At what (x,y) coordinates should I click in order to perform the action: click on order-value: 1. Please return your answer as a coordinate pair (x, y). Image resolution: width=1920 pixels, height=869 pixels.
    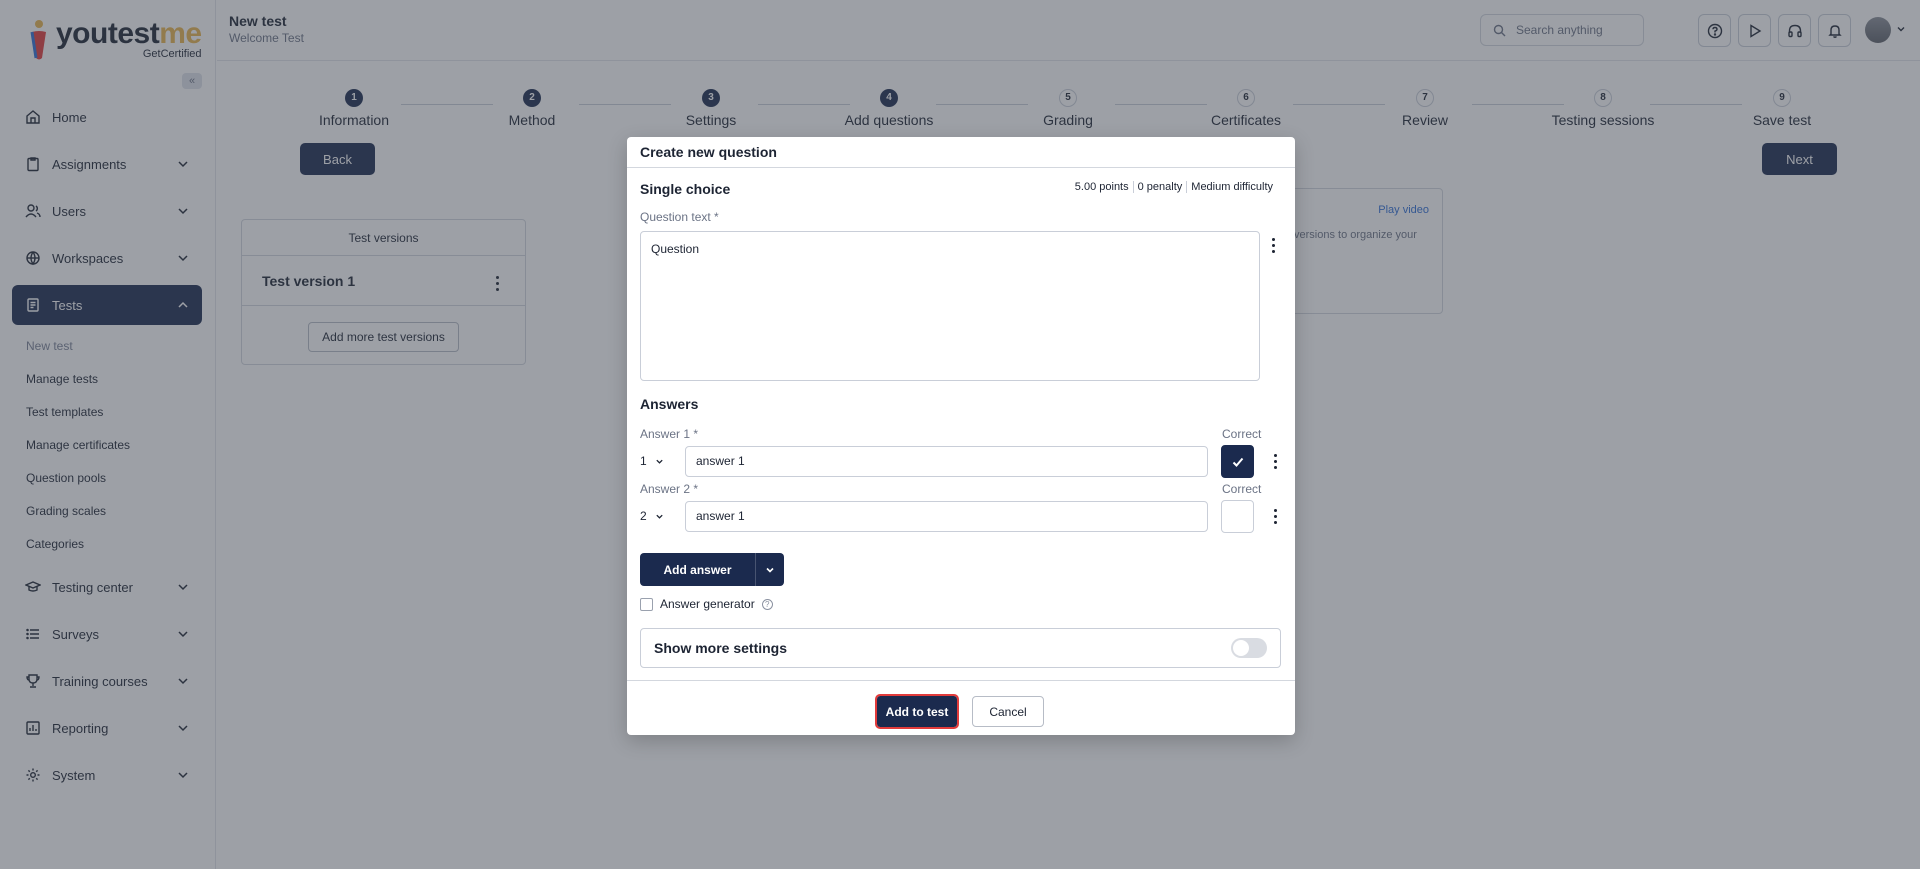
    Looking at the image, I should click on (643, 461).